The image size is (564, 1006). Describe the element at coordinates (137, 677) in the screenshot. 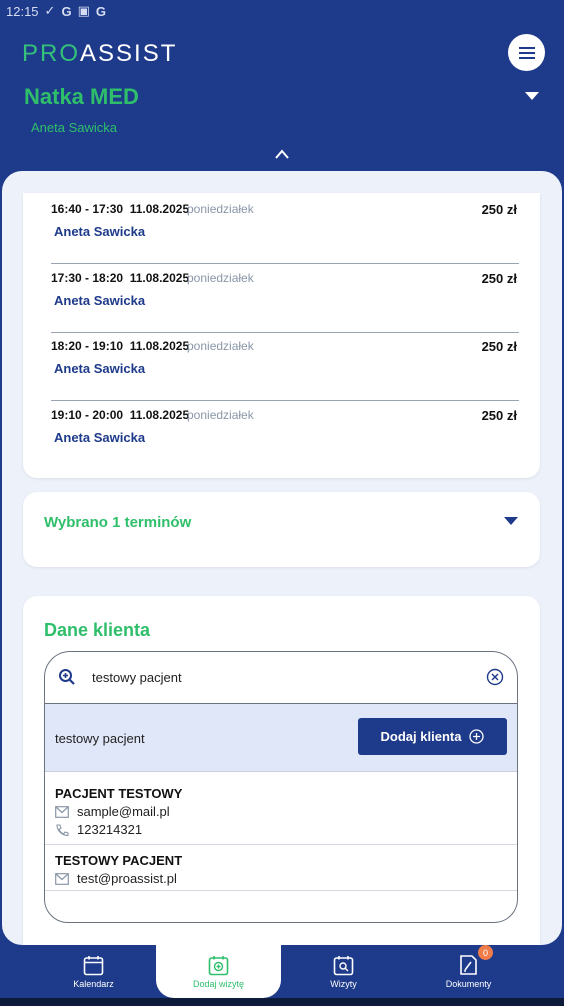

I see `search-input: testowy pacjent` at that location.